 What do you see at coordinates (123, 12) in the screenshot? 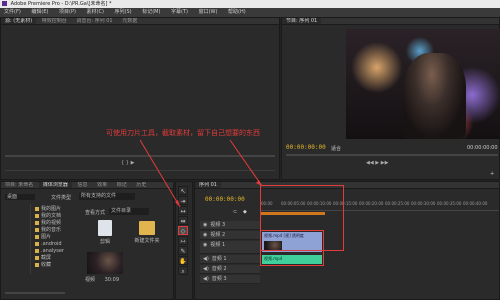
I see `menu-sequence: 序列(S)` at bounding box center [123, 12].